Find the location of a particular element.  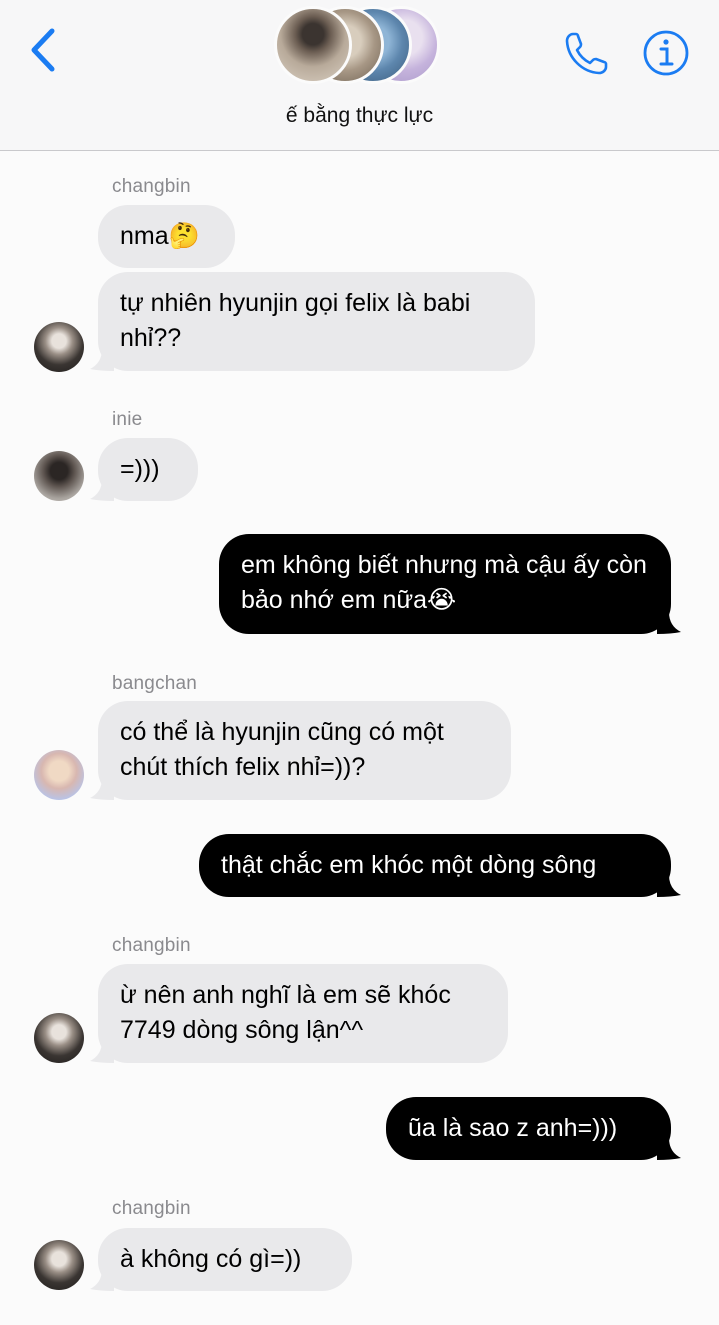

message-text: thật chắc em khóc một dòng sông is located at coordinates (409, 865).